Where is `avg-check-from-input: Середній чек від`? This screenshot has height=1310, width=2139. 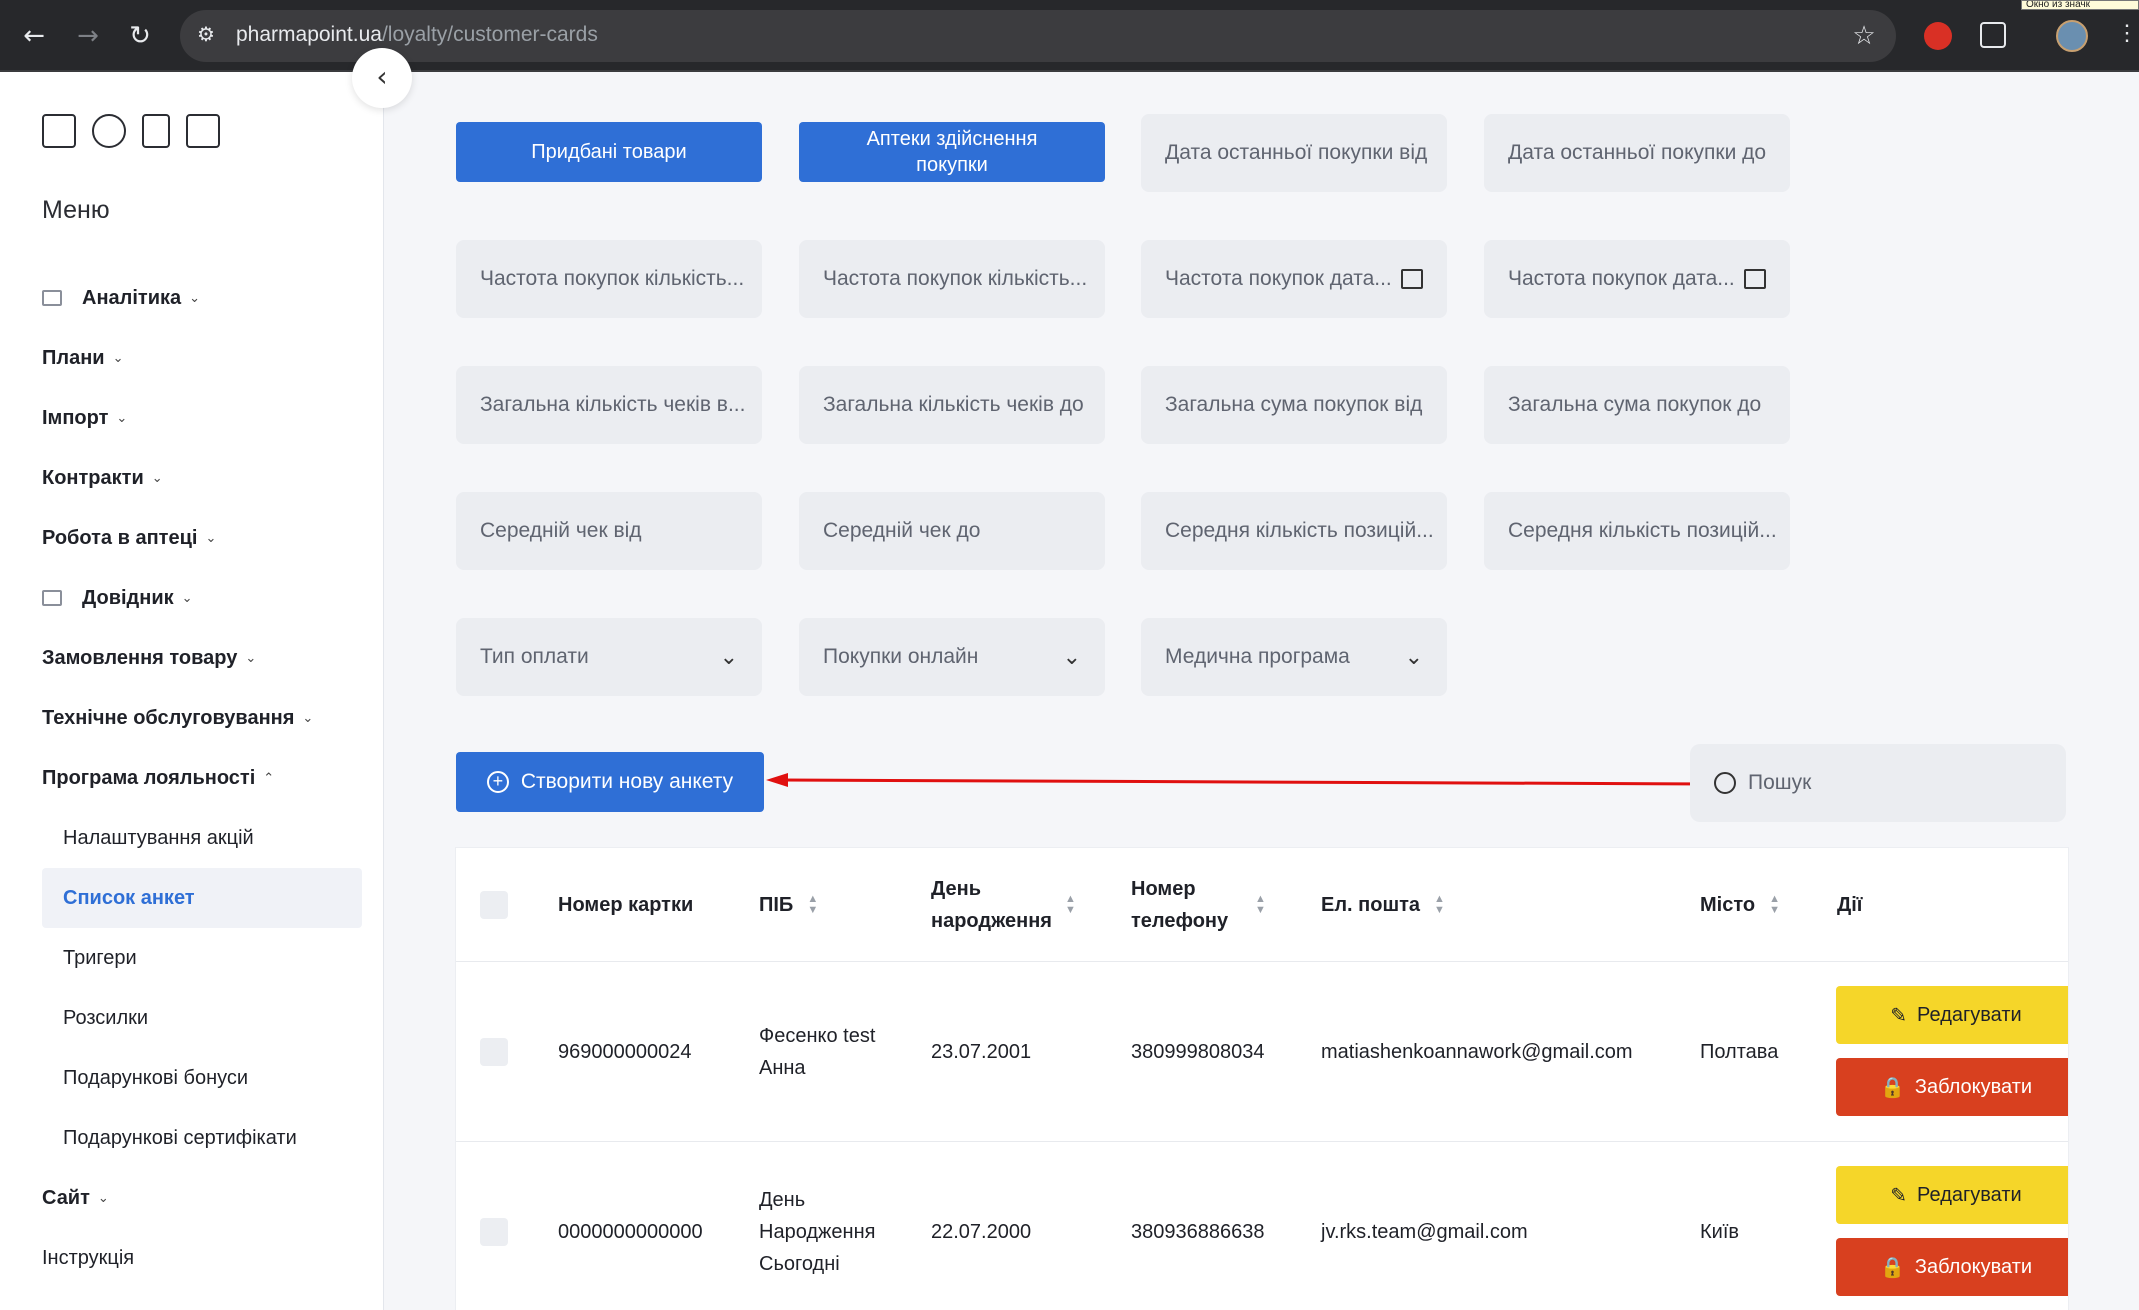 avg-check-from-input: Середній чек від is located at coordinates (609, 531).